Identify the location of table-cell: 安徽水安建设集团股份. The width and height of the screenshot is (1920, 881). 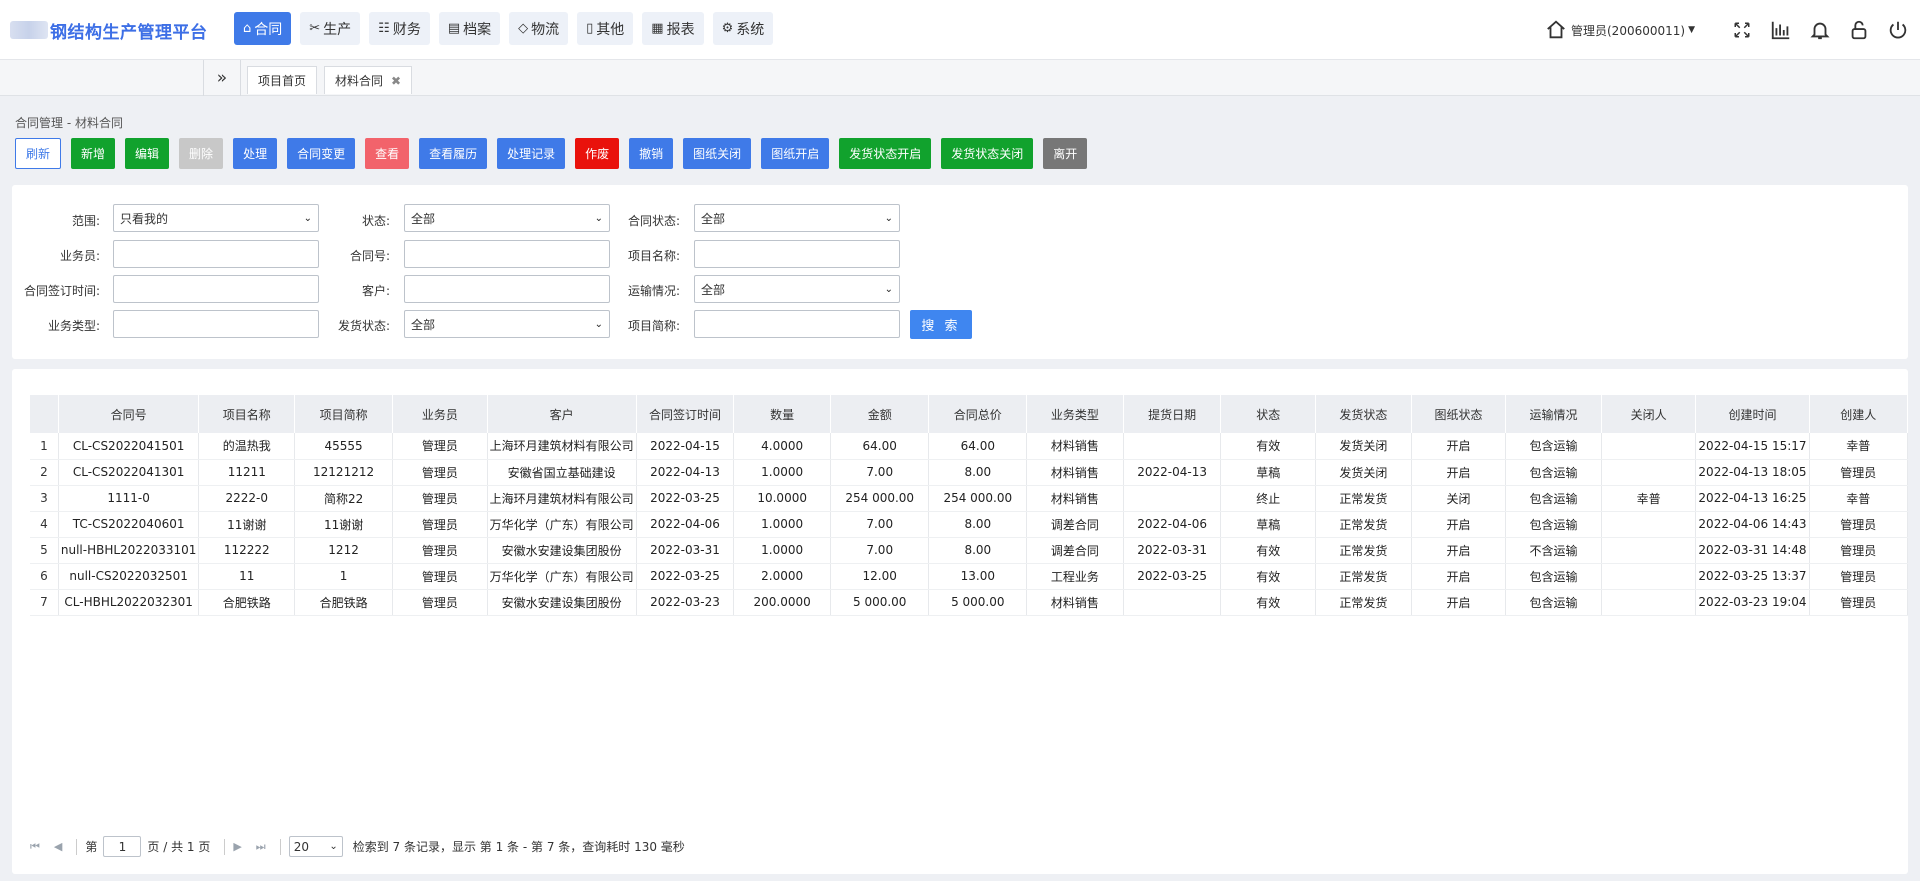
(562, 602).